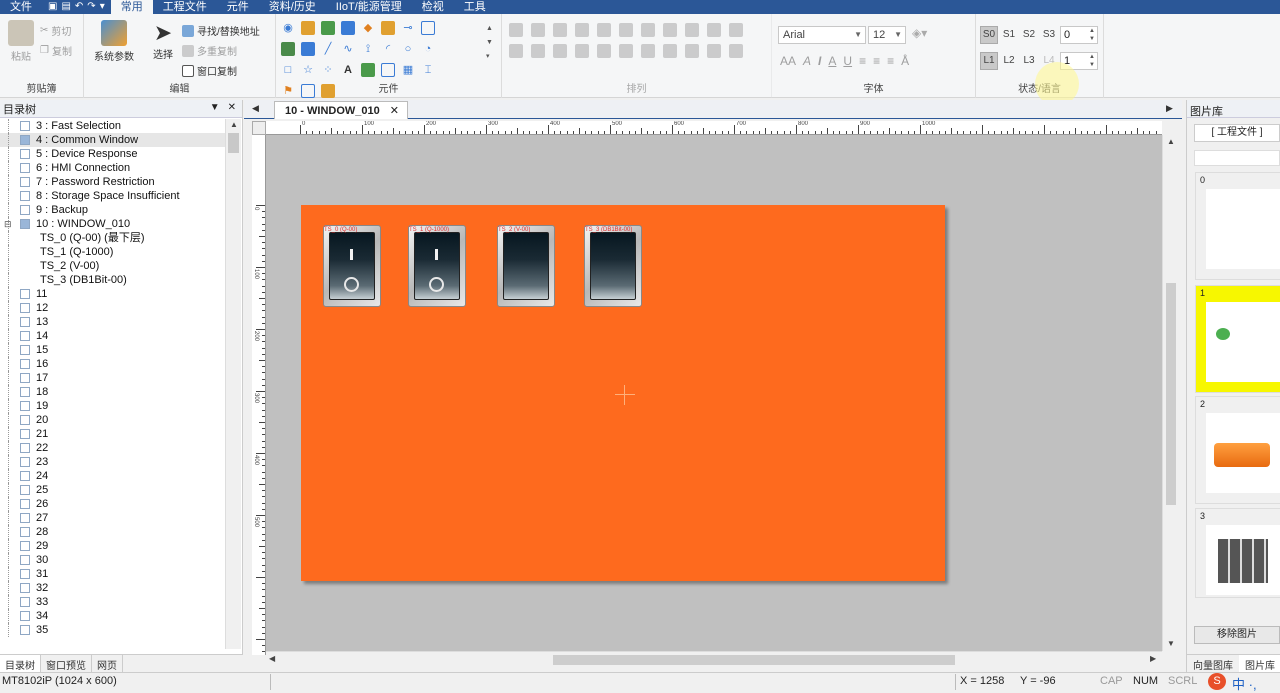 The width and height of the screenshot is (1280, 693). I want to click on tab-picture-library: 图片库, so click(1259, 663).